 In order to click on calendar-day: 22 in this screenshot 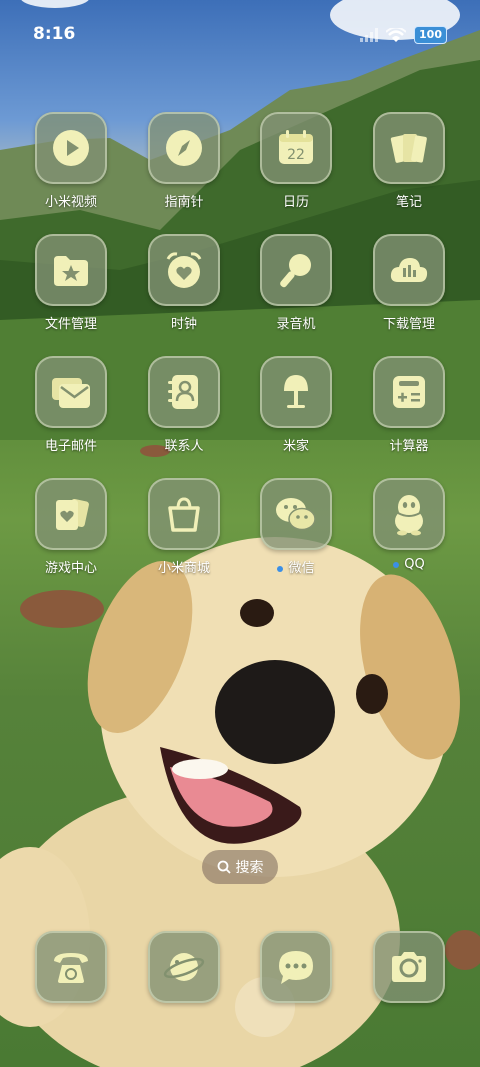, I will do `click(296, 155)`.